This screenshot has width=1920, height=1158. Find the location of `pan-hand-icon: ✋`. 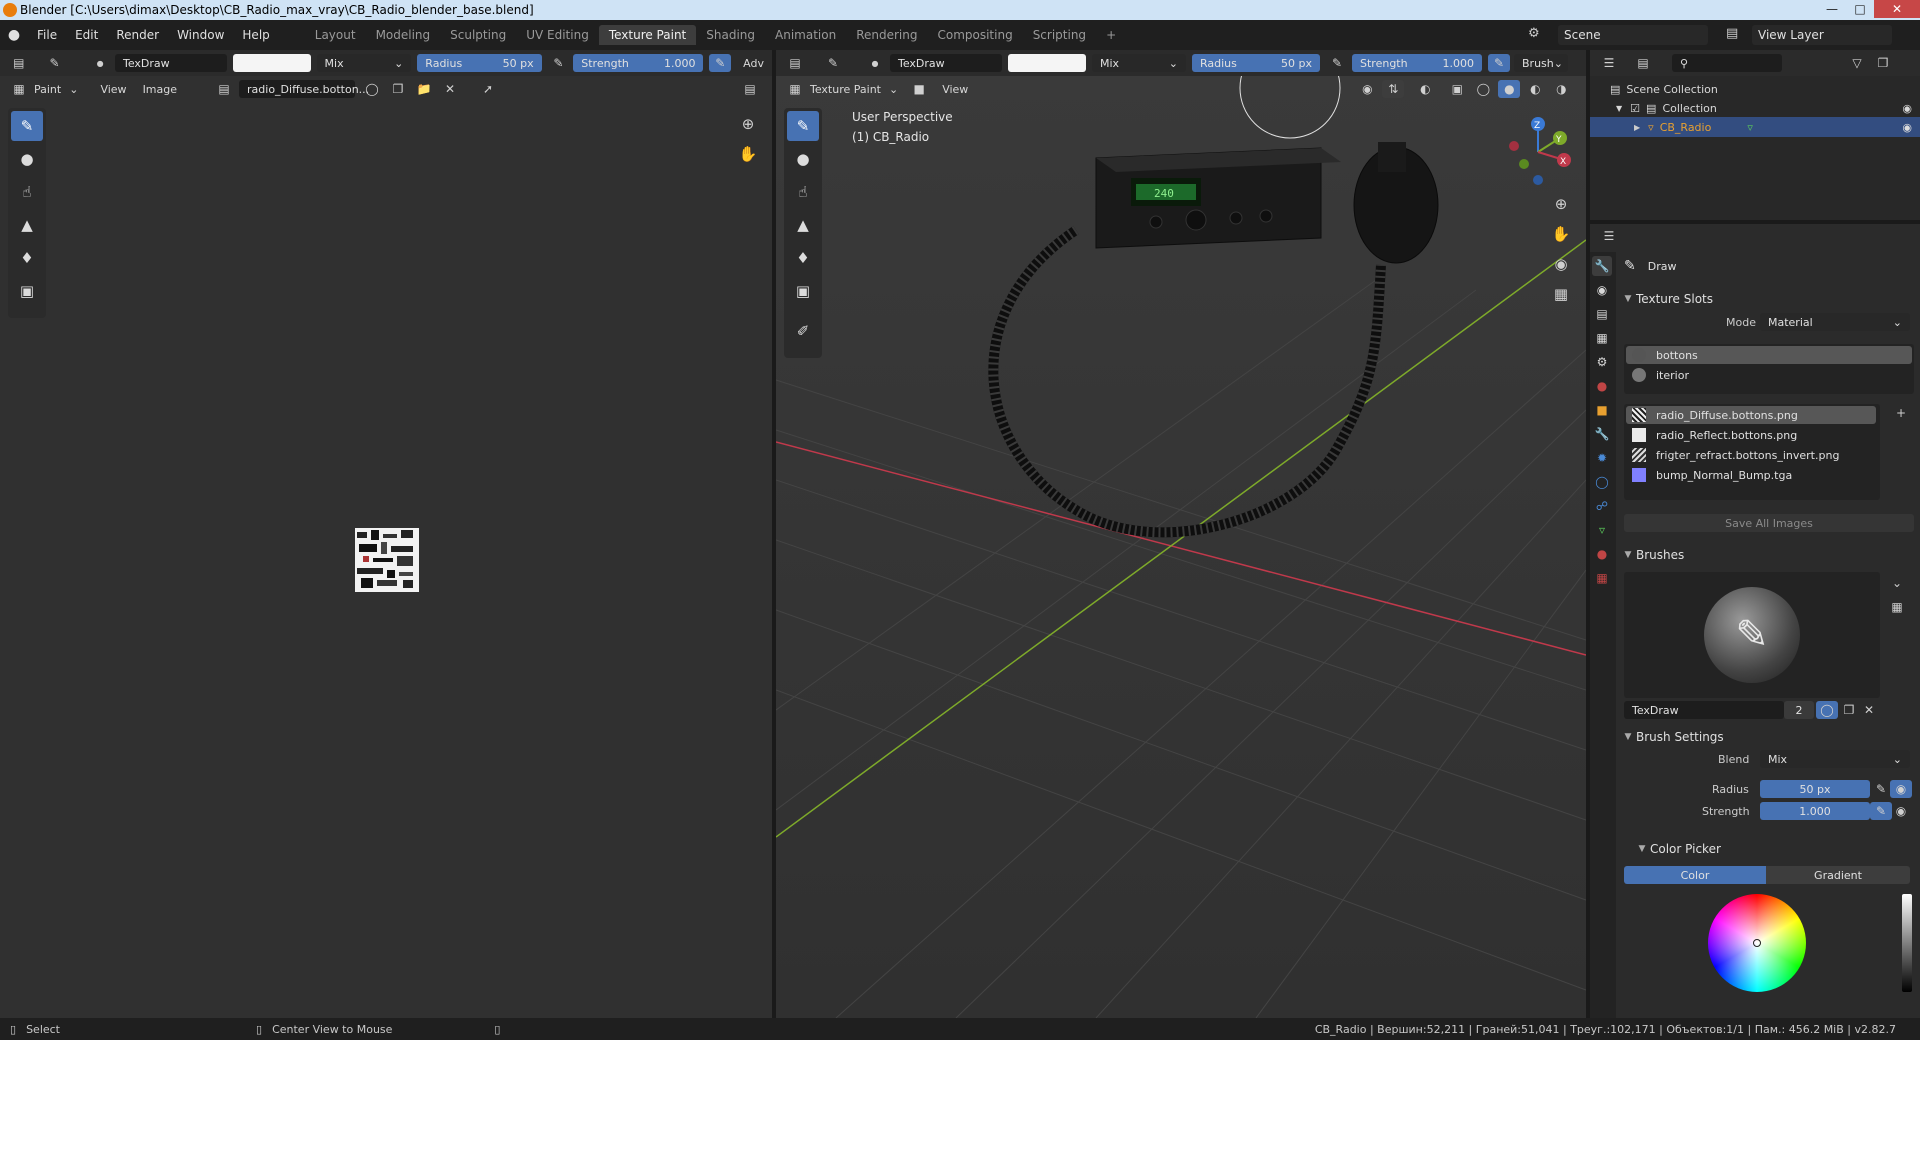

pan-hand-icon: ✋ is located at coordinates (748, 154).